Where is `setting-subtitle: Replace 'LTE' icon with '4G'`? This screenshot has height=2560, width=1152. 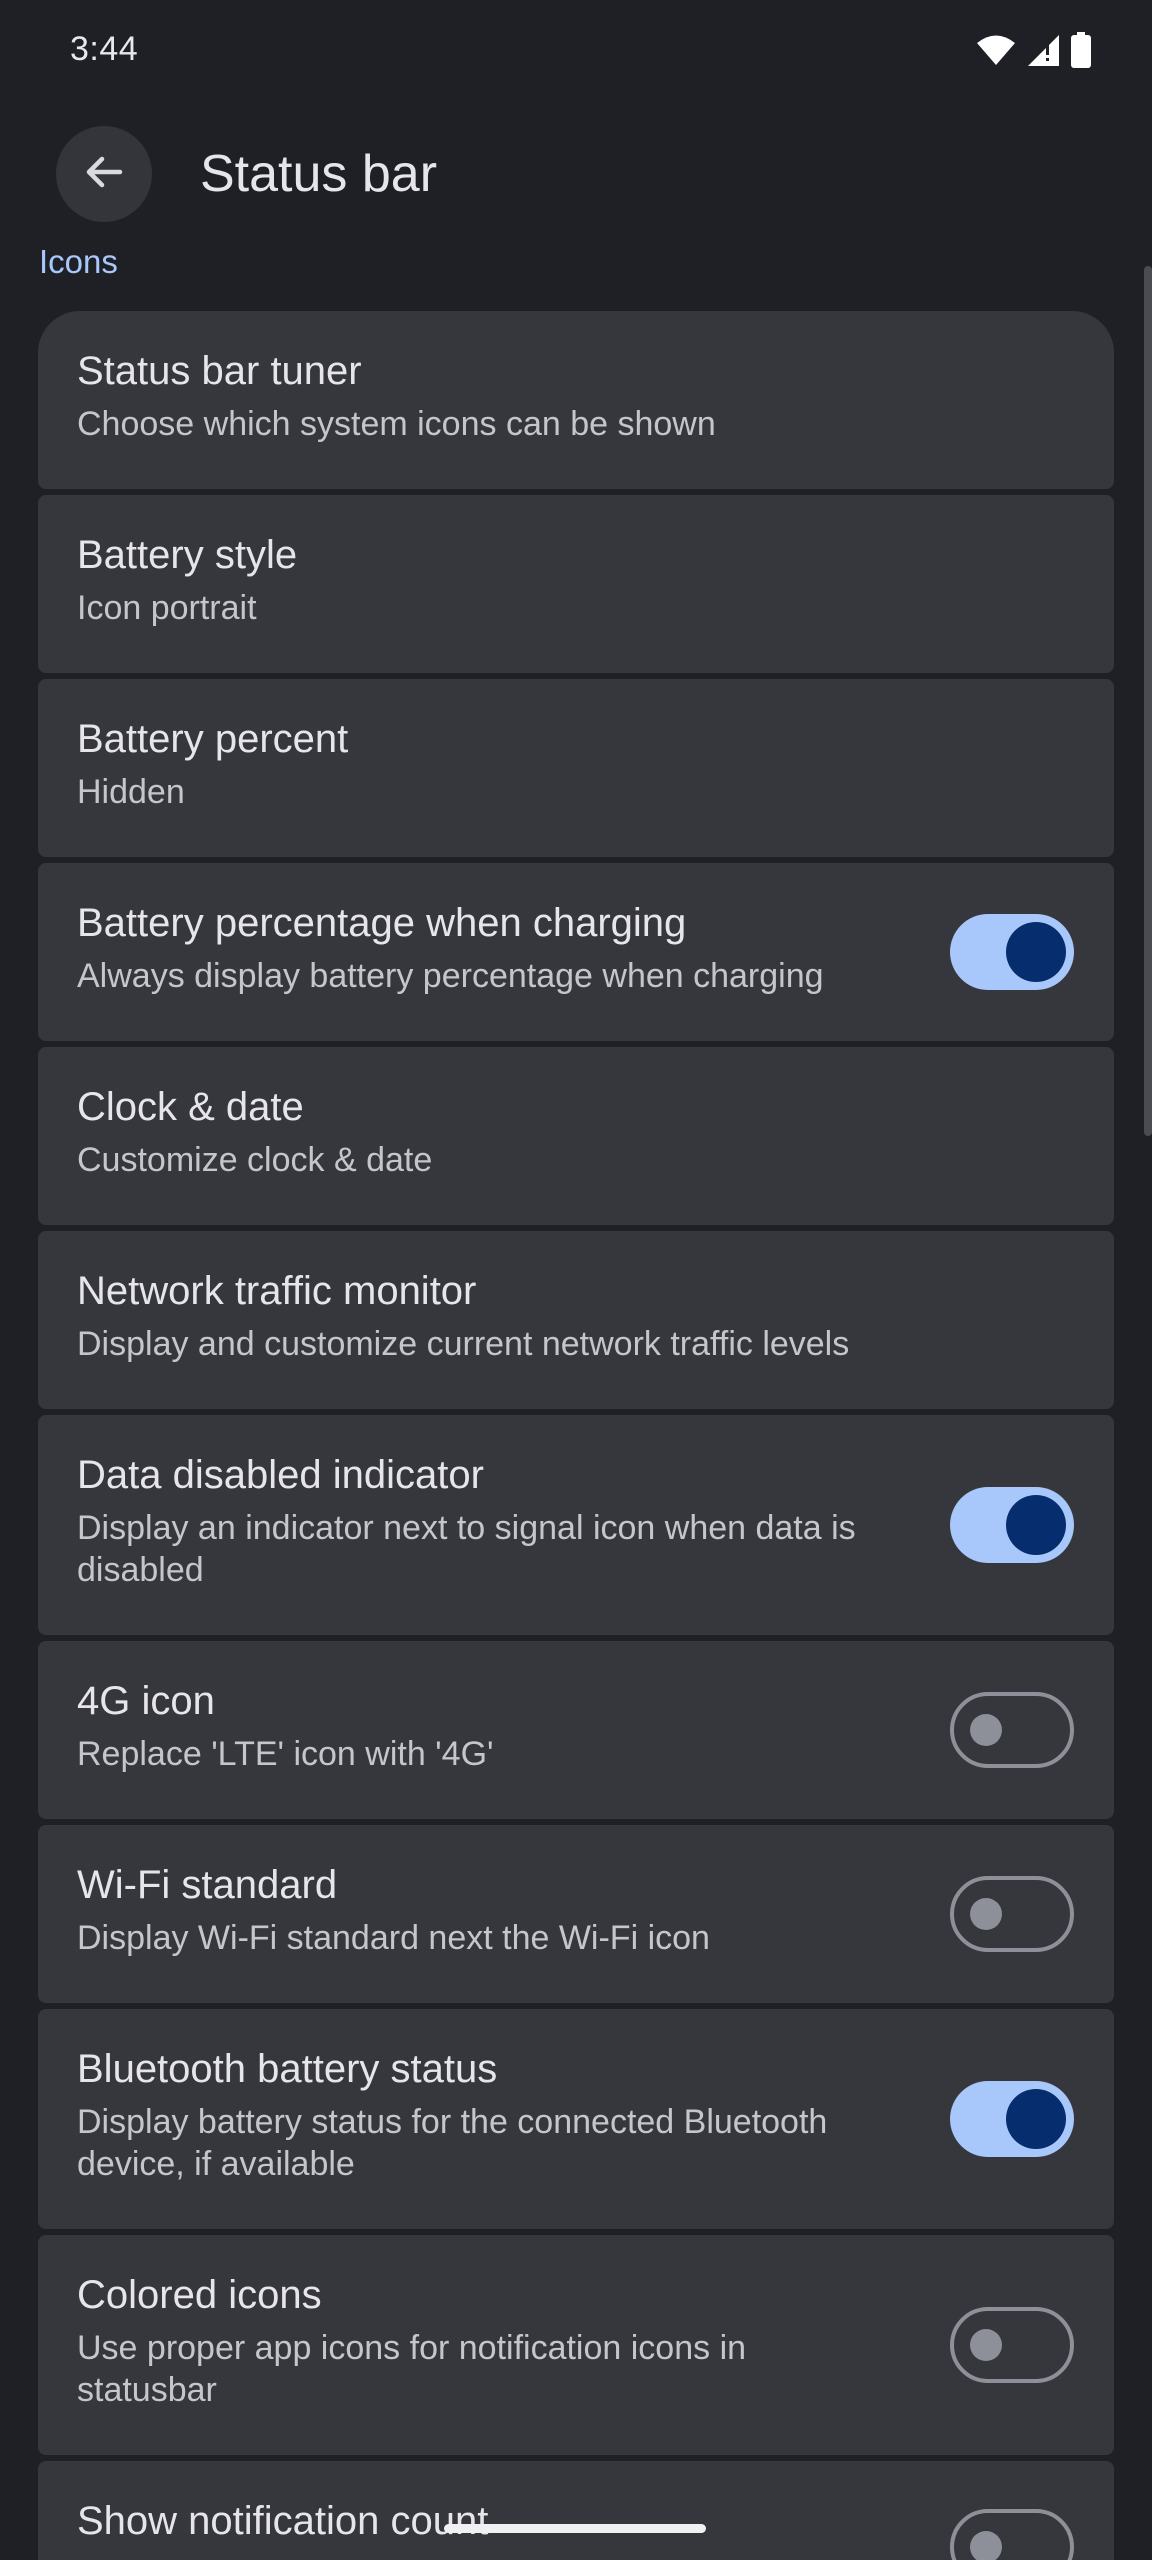 setting-subtitle: Replace 'LTE' icon with '4G' is located at coordinates (285, 1754).